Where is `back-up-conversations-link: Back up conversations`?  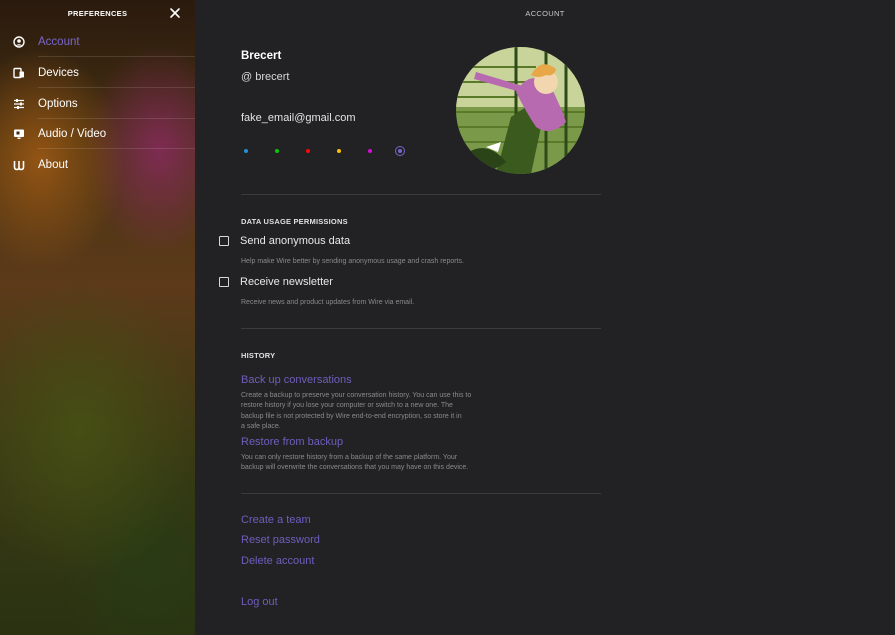 back-up-conversations-link: Back up conversations is located at coordinates (296, 380).